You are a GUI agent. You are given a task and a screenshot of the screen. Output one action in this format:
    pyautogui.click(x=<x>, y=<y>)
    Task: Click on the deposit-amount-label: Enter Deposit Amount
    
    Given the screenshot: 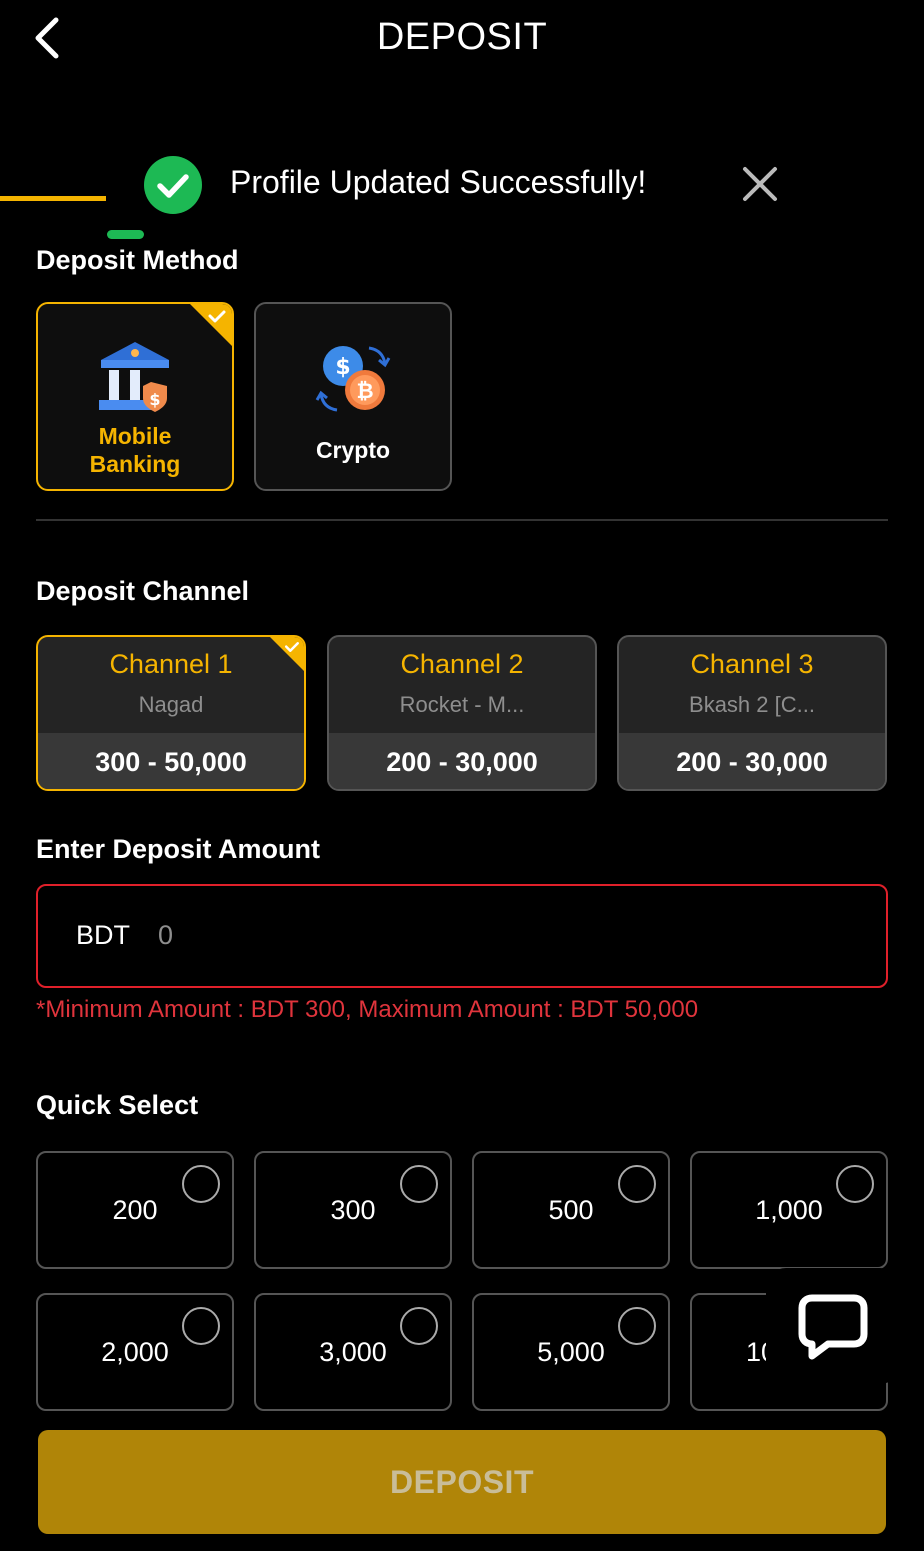 What is the action you would take?
    pyautogui.click(x=178, y=849)
    